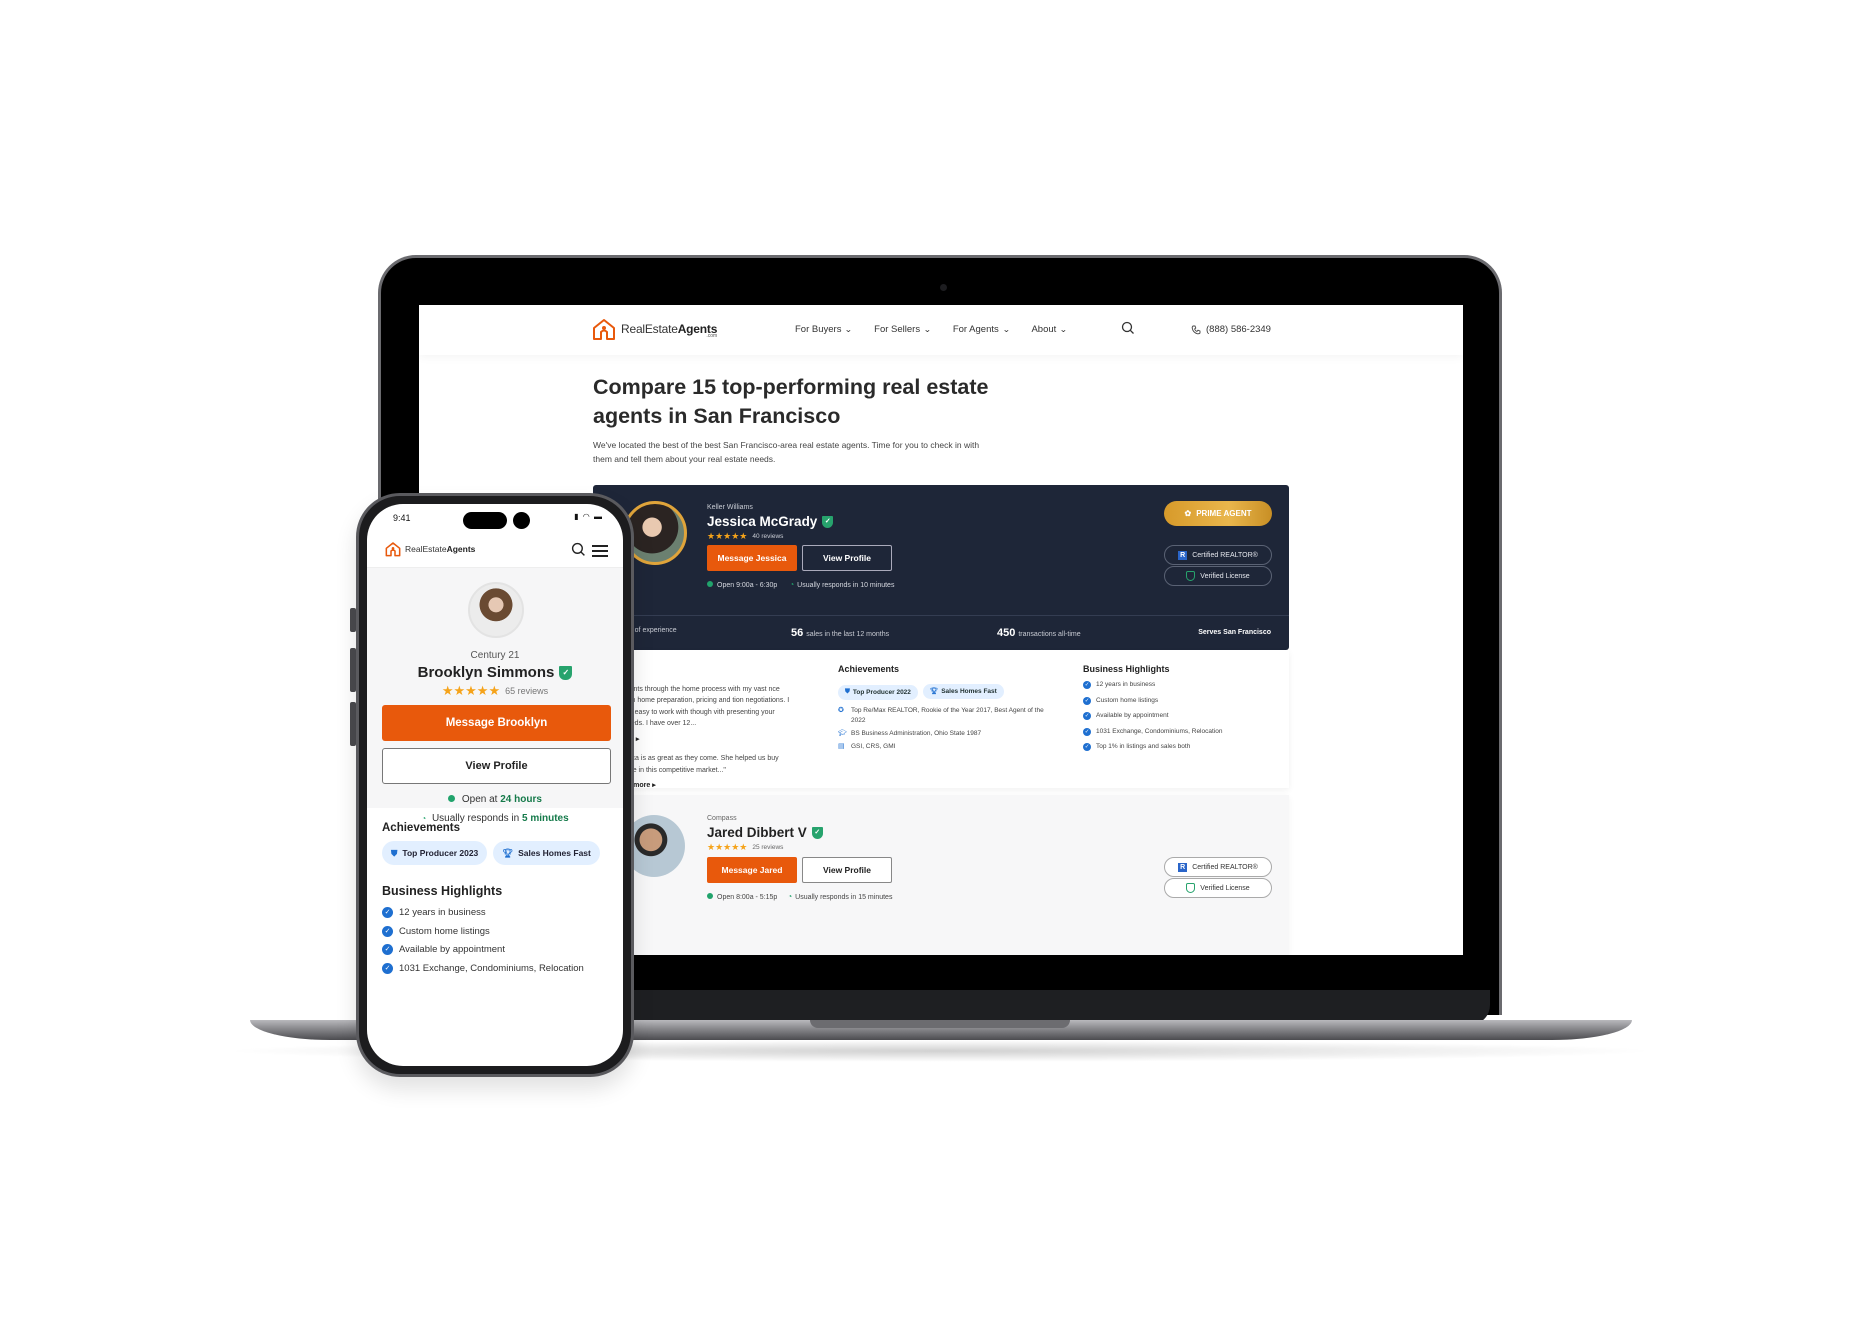 The height and width of the screenshot is (1326, 1872). I want to click on message-agent-button: Message Jessica, so click(752, 558).